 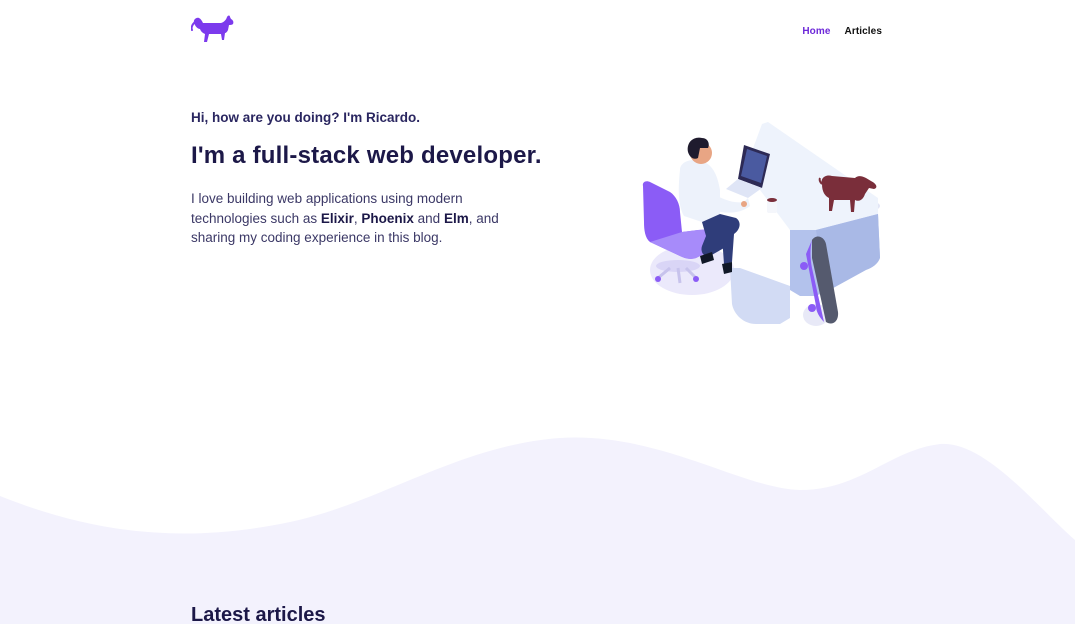 I want to click on dachshund-logo-icon, so click(x=212, y=28).